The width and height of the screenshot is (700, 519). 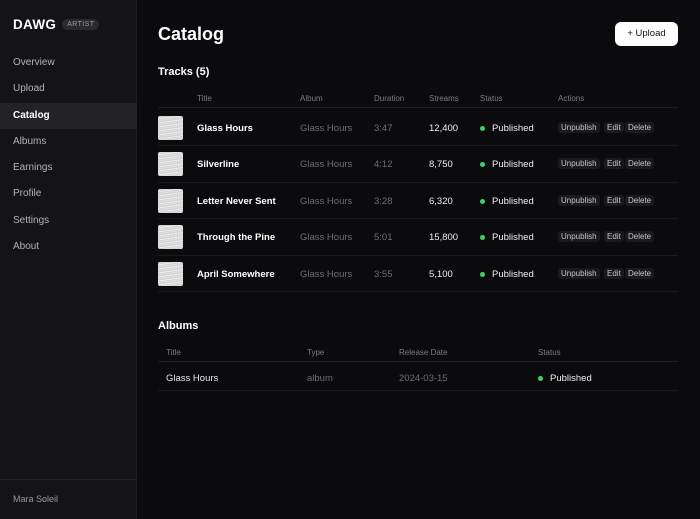 I want to click on album-title: Glass Hours, so click(x=192, y=378).